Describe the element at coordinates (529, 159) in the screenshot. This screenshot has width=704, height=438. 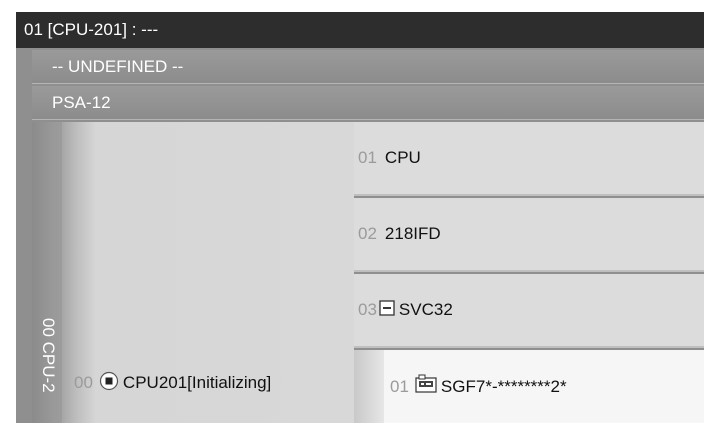
I see `slot-row-cpu: 01 CPU` at that location.